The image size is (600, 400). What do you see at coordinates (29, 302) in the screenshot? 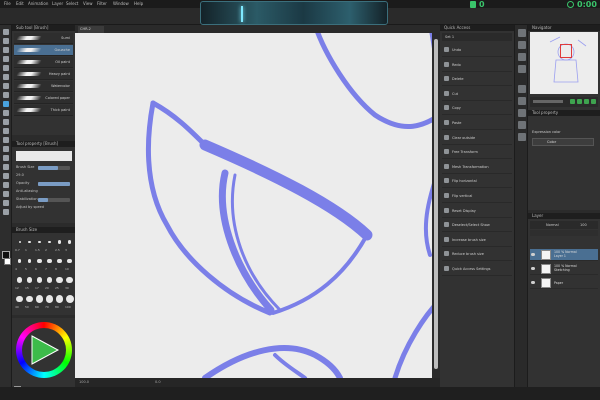
I see `brush-size-option: 50` at bounding box center [29, 302].